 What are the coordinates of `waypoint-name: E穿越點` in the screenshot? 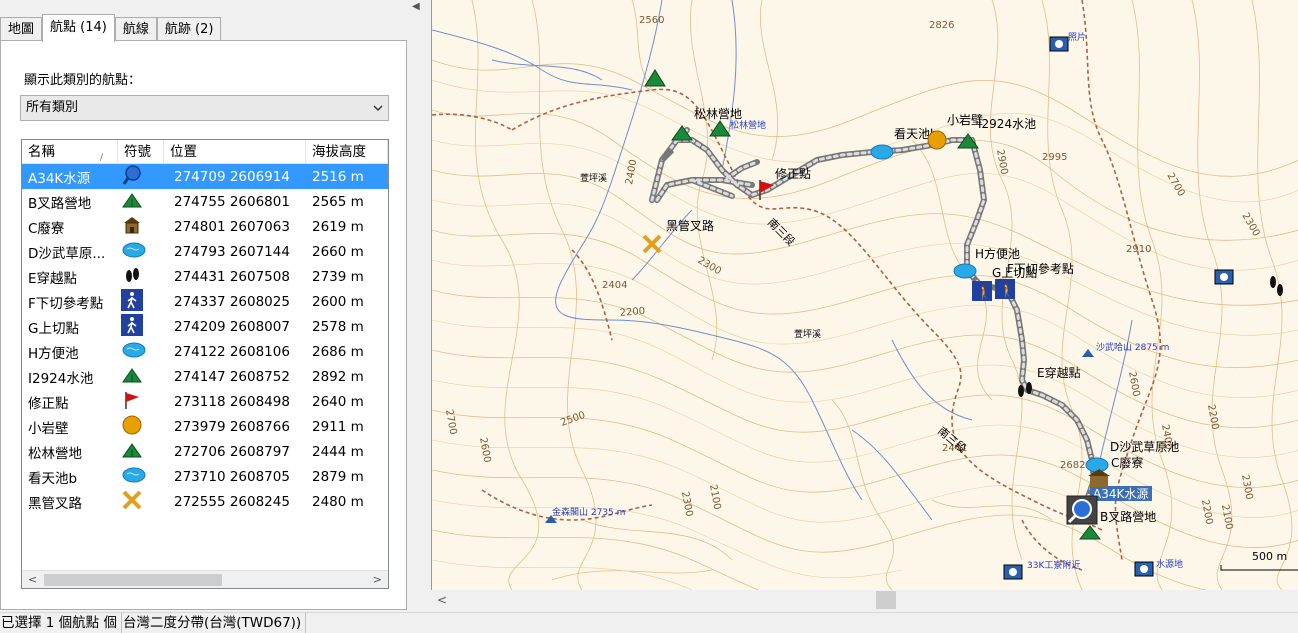 It's located at (53, 278).